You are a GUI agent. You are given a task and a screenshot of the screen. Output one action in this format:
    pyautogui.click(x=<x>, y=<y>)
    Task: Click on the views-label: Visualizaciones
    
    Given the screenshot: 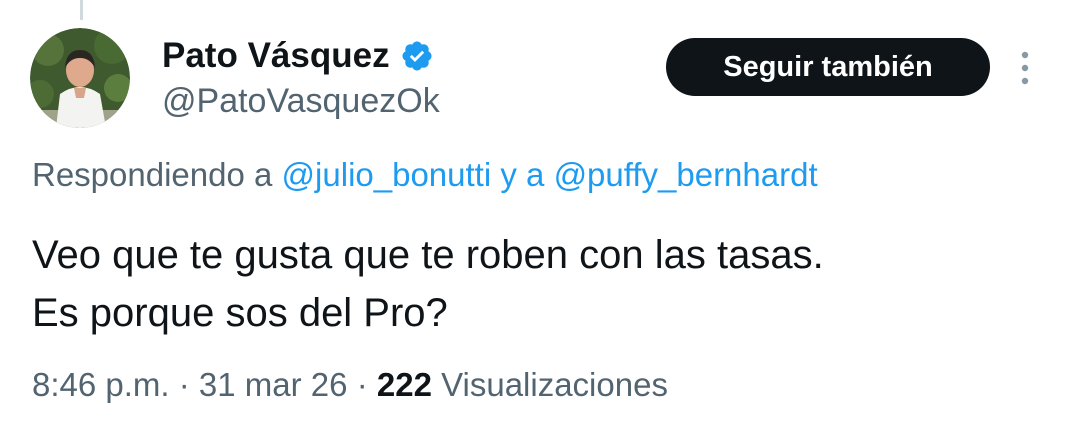 What is the action you would take?
    pyautogui.click(x=554, y=384)
    